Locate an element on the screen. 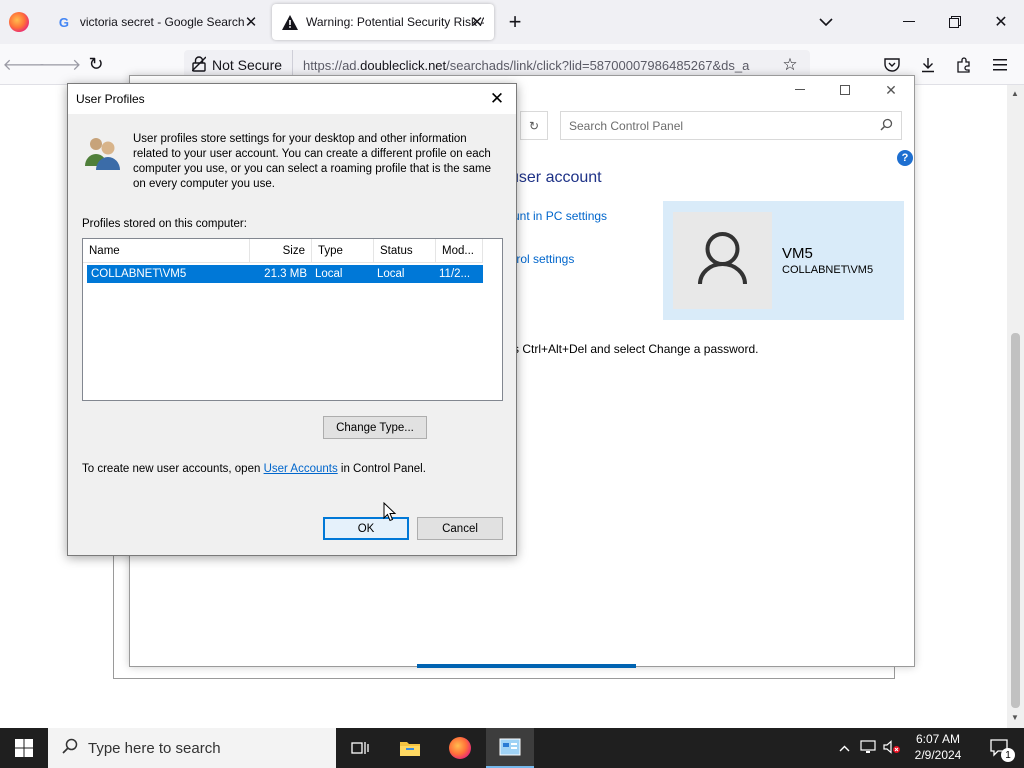 The image size is (1024, 768). note-text-before: To create new user accounts, open is located at coordinates (173, 469).